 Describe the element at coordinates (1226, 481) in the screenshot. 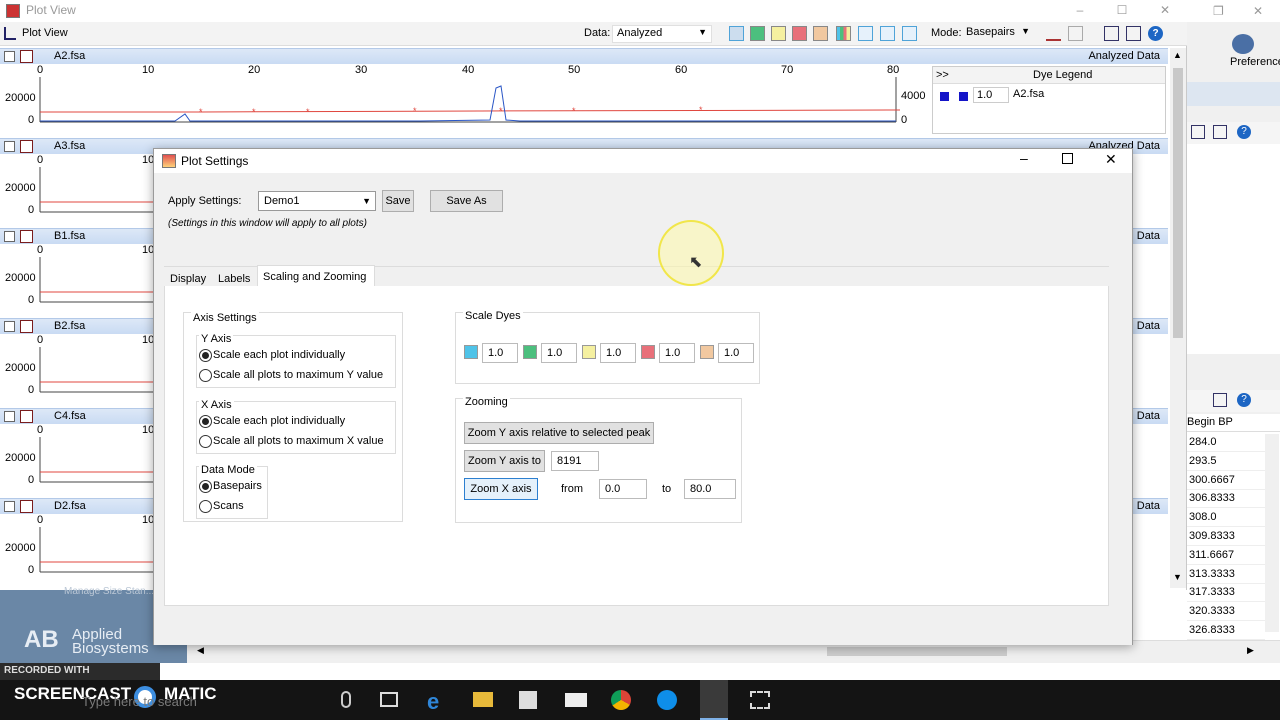

I see `begin-bp-row: 300.6667` at that location.